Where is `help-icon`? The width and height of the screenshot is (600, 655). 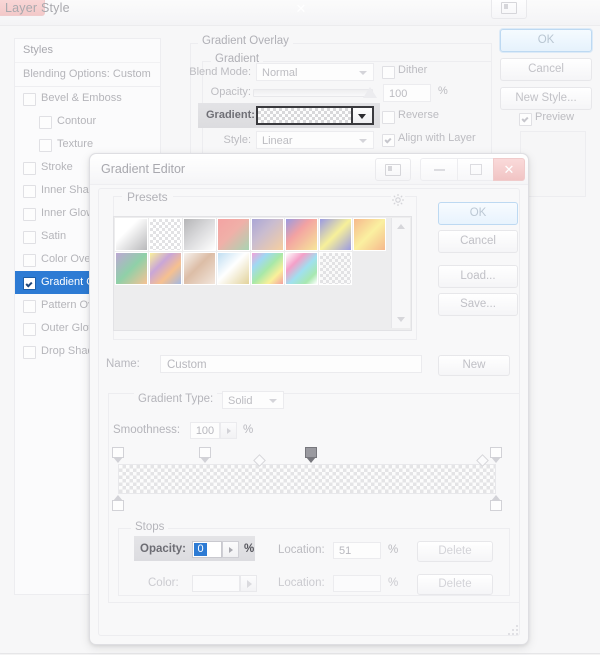
help-icon is located at coordinates (393, 169).